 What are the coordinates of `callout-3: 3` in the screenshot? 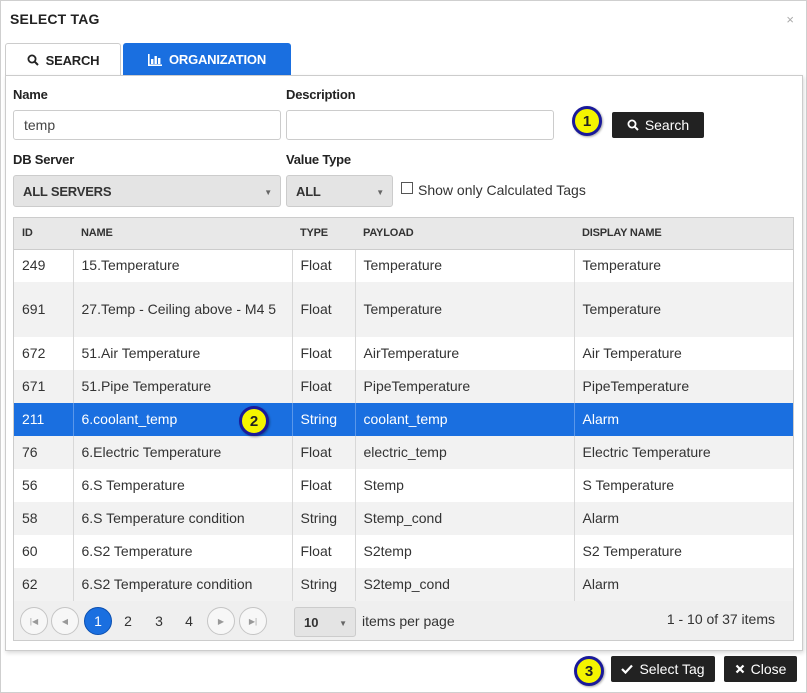 It's located at (589, 671).